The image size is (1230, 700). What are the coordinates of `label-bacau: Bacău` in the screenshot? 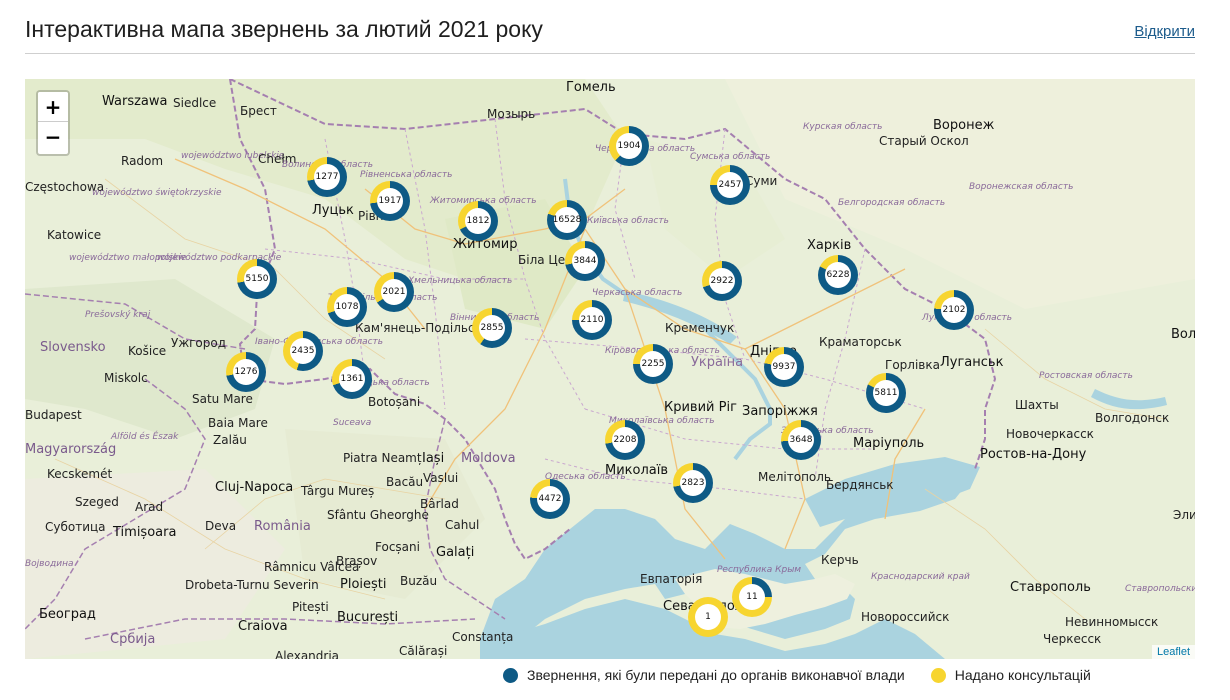 It's located at (405, 482).